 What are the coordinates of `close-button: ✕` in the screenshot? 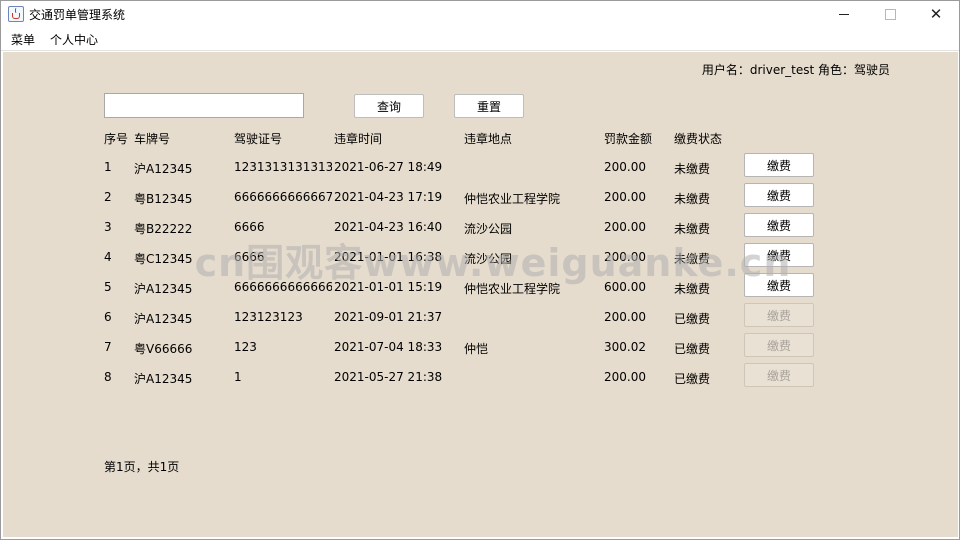 It's located at (936, 14).